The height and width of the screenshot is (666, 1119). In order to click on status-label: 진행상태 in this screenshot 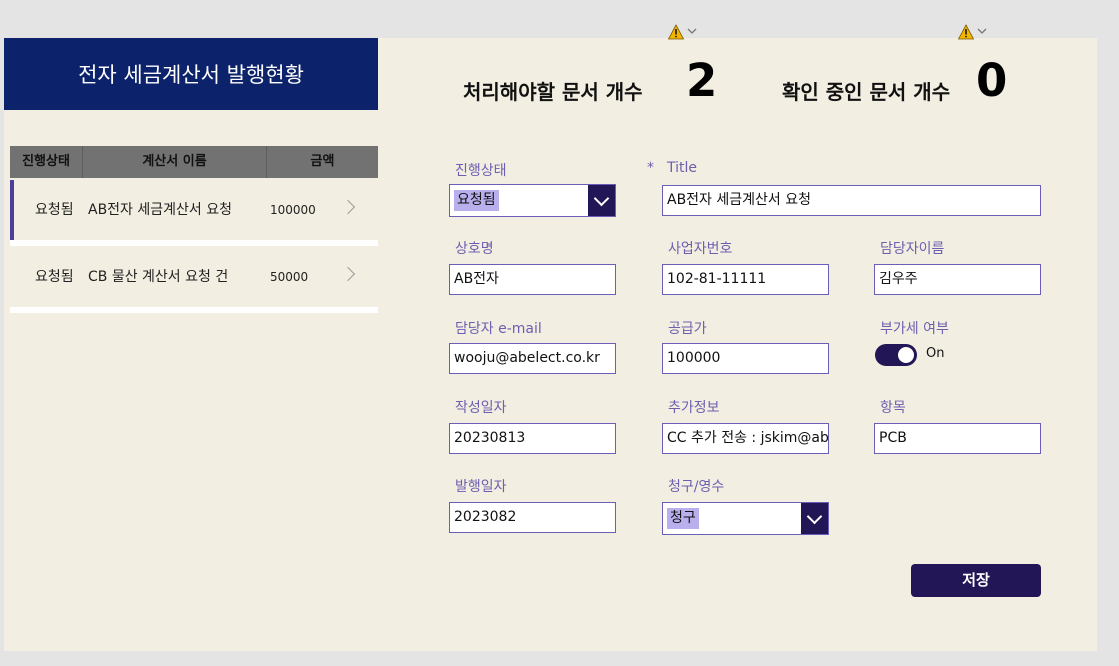, I will do `click(481, 171)`.